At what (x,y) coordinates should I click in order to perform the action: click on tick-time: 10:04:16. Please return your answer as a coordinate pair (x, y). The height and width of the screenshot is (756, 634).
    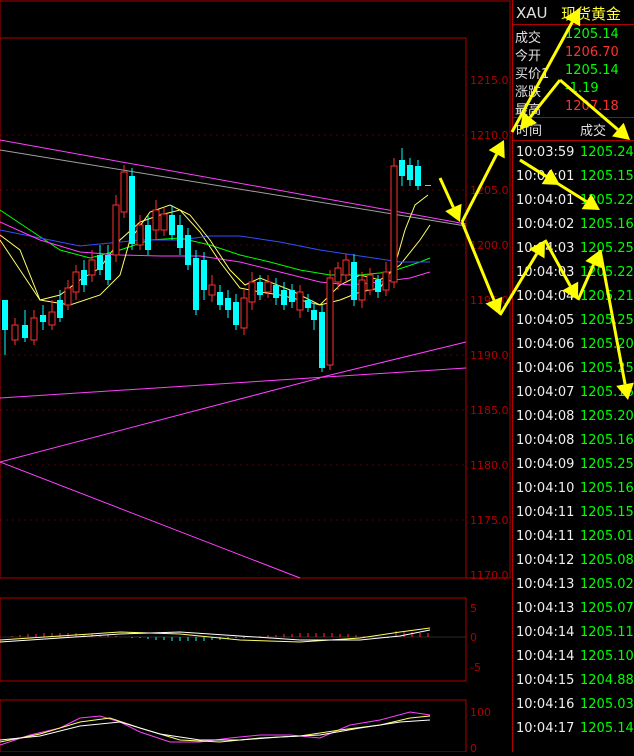
    Looking at the image, I should click on (545, 704).